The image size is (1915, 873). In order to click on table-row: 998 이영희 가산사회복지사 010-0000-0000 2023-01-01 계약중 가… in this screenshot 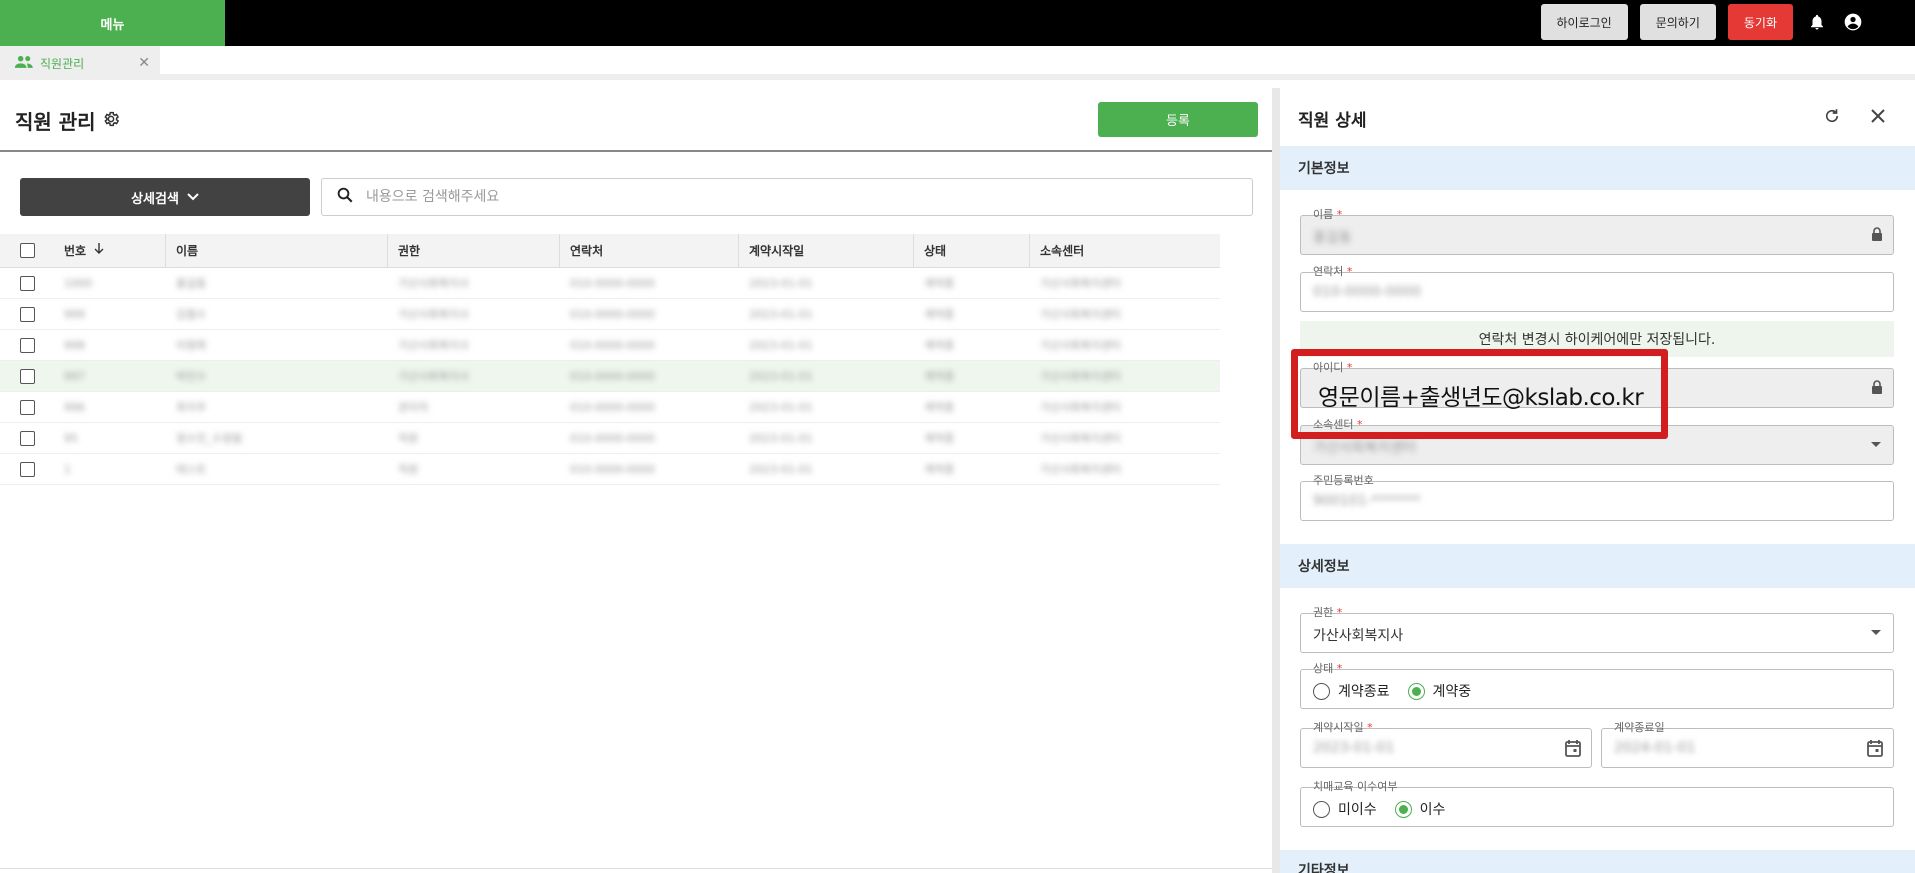, I will do `click(610, 345)`.